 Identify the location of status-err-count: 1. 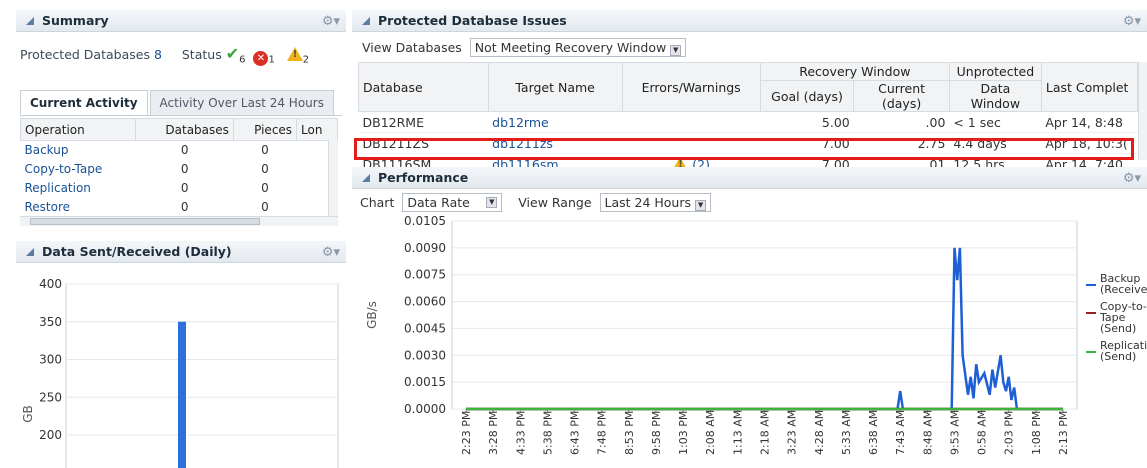
(271, 60).